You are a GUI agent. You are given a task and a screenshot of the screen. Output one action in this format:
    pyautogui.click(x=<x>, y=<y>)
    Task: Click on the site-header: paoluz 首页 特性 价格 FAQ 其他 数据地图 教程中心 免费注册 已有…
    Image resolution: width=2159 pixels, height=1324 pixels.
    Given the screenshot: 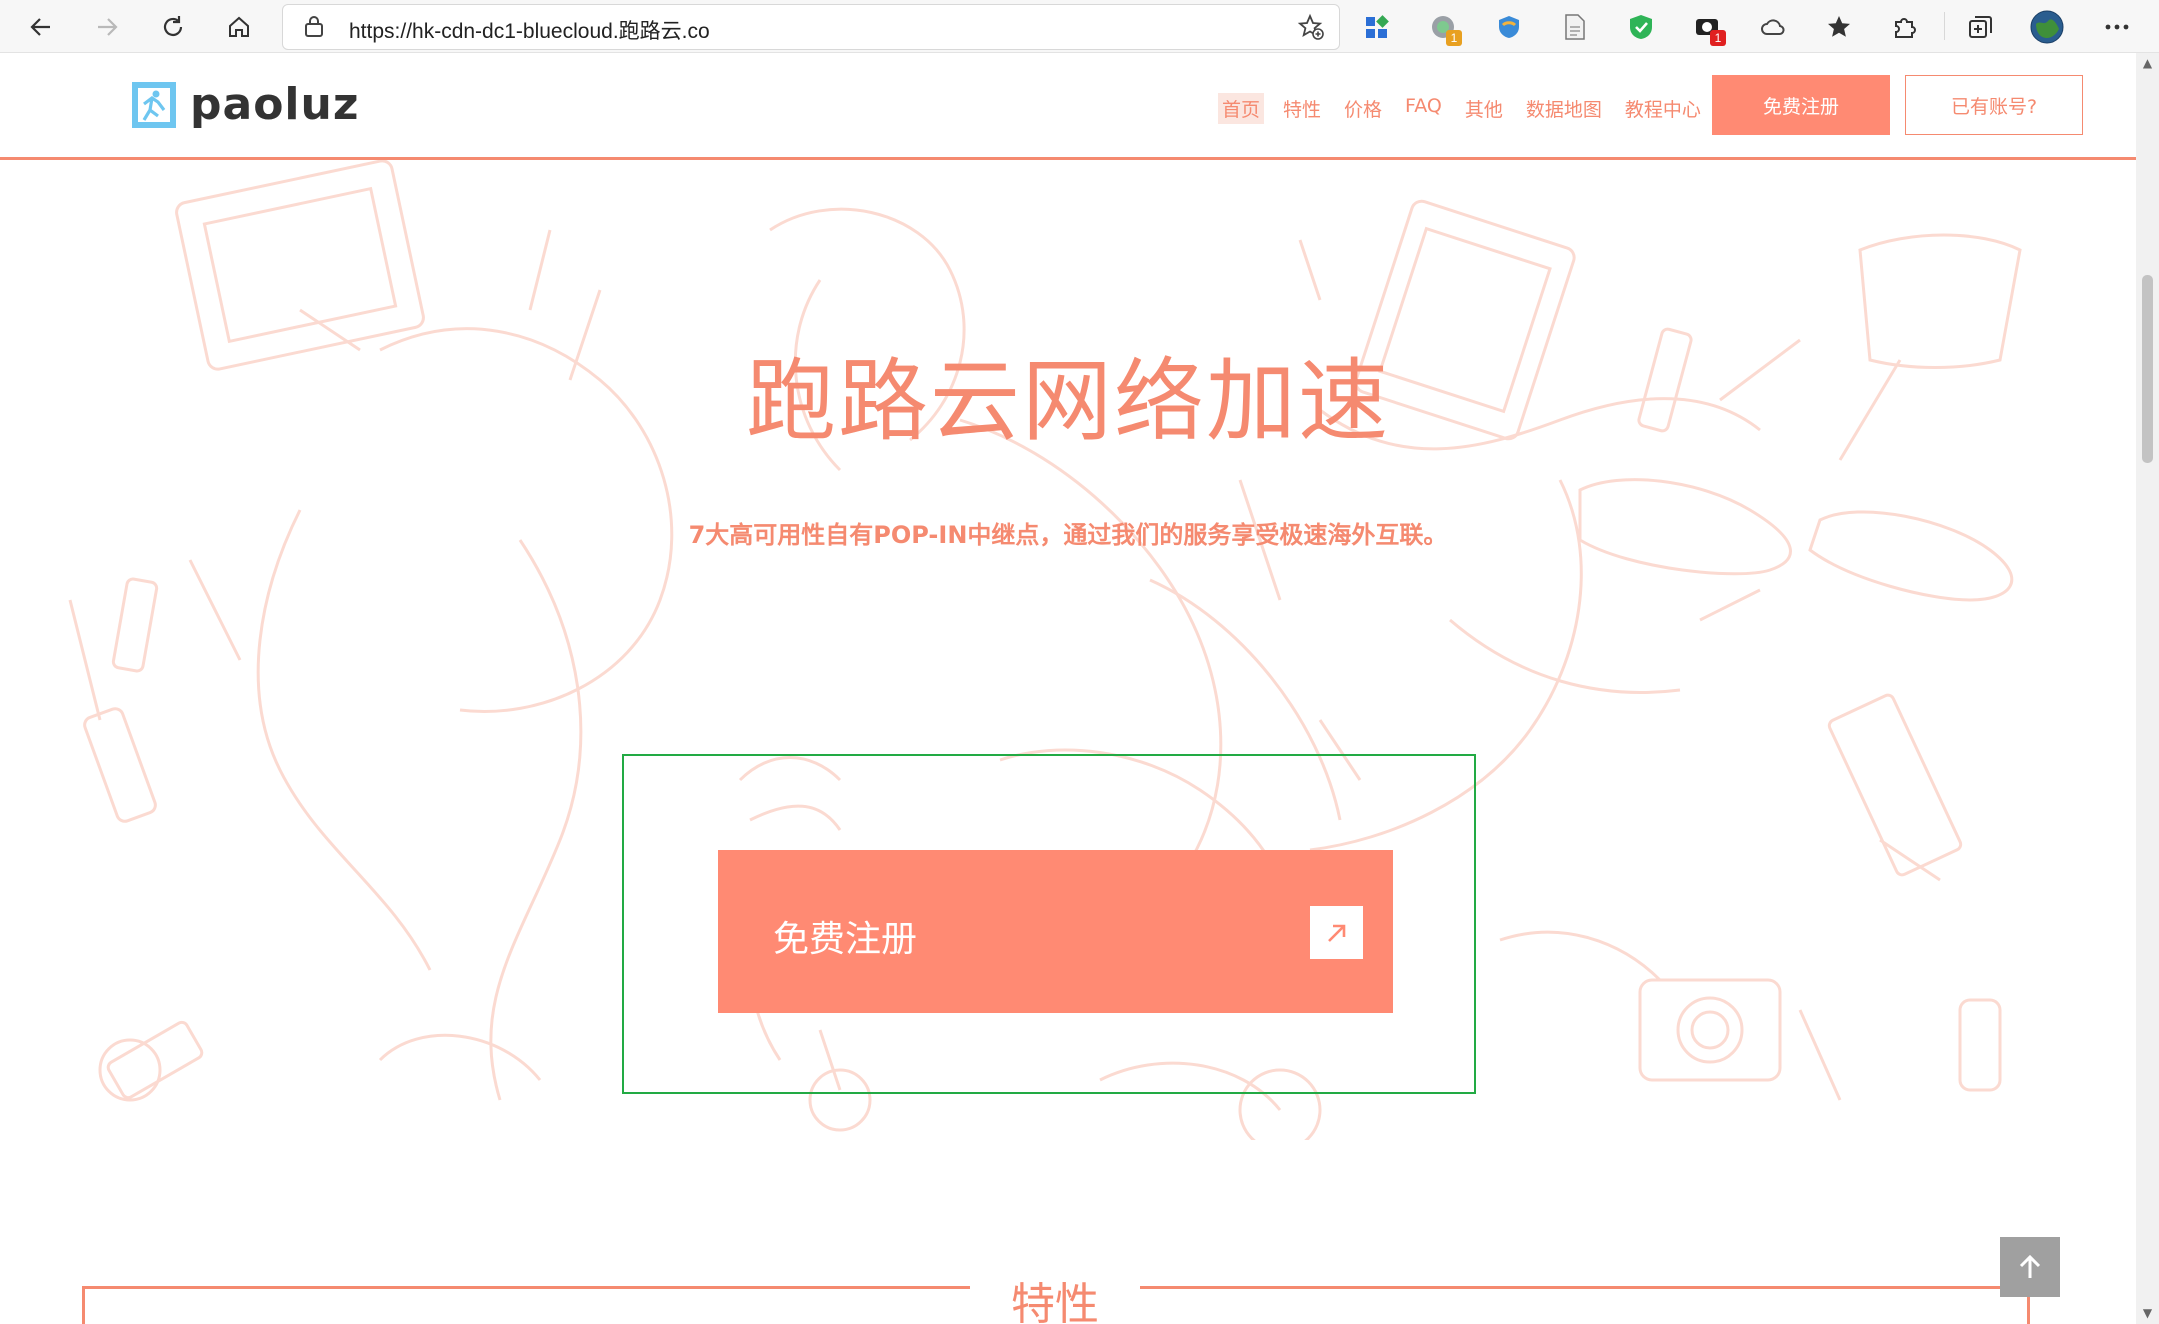 What is the action you would take?
    pyautogui.click(x=1068, y=106)
    